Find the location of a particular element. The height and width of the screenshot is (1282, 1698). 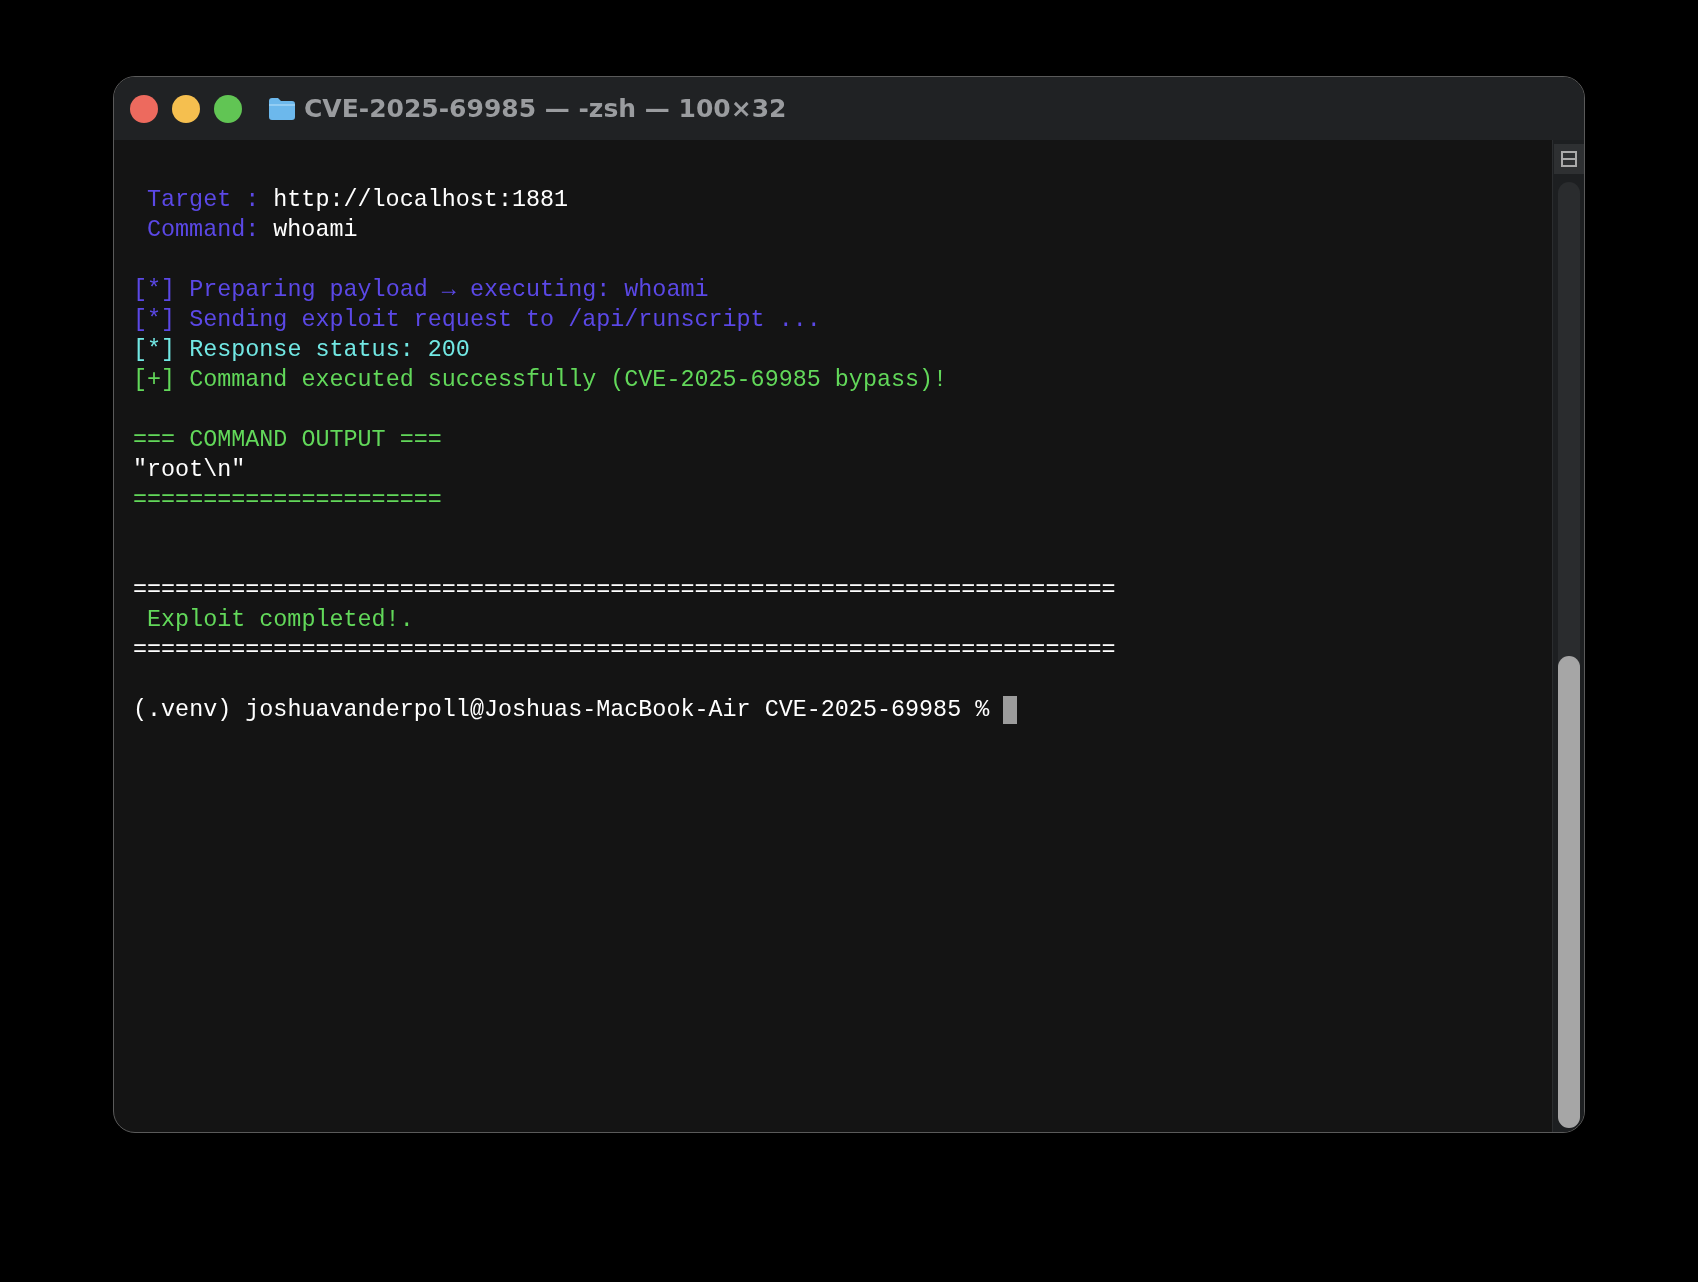

output-text: [*] Response status: 200 is located at coordinates (301, 350).